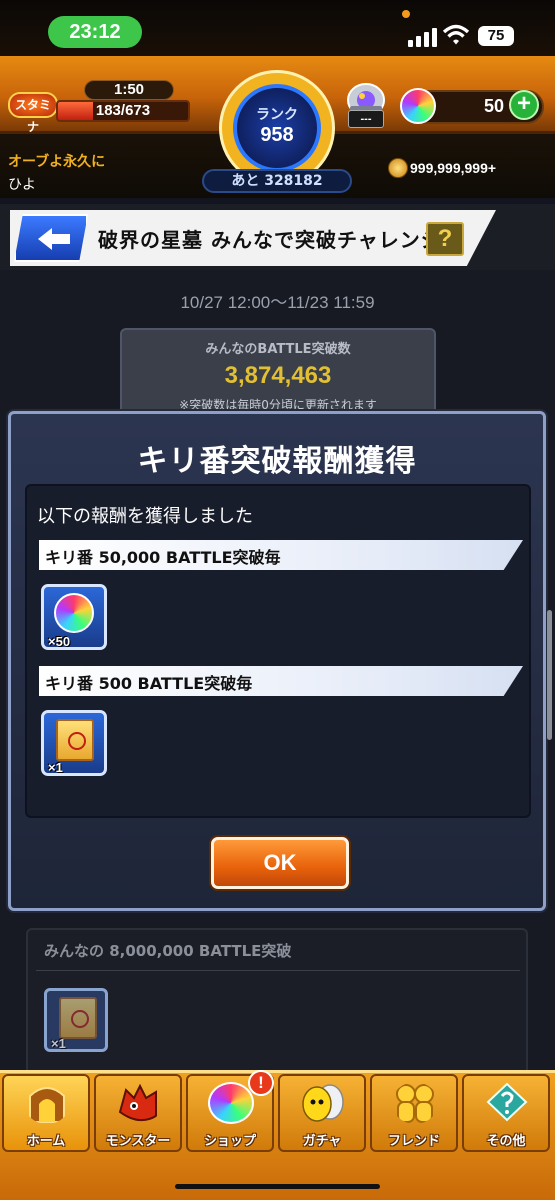  What do you see at coordinates (163, 557) in the screenshot?
I see `reward-header-label: キリ番 50,000 BATTLE突破毎` at bounding box center [163, 557].